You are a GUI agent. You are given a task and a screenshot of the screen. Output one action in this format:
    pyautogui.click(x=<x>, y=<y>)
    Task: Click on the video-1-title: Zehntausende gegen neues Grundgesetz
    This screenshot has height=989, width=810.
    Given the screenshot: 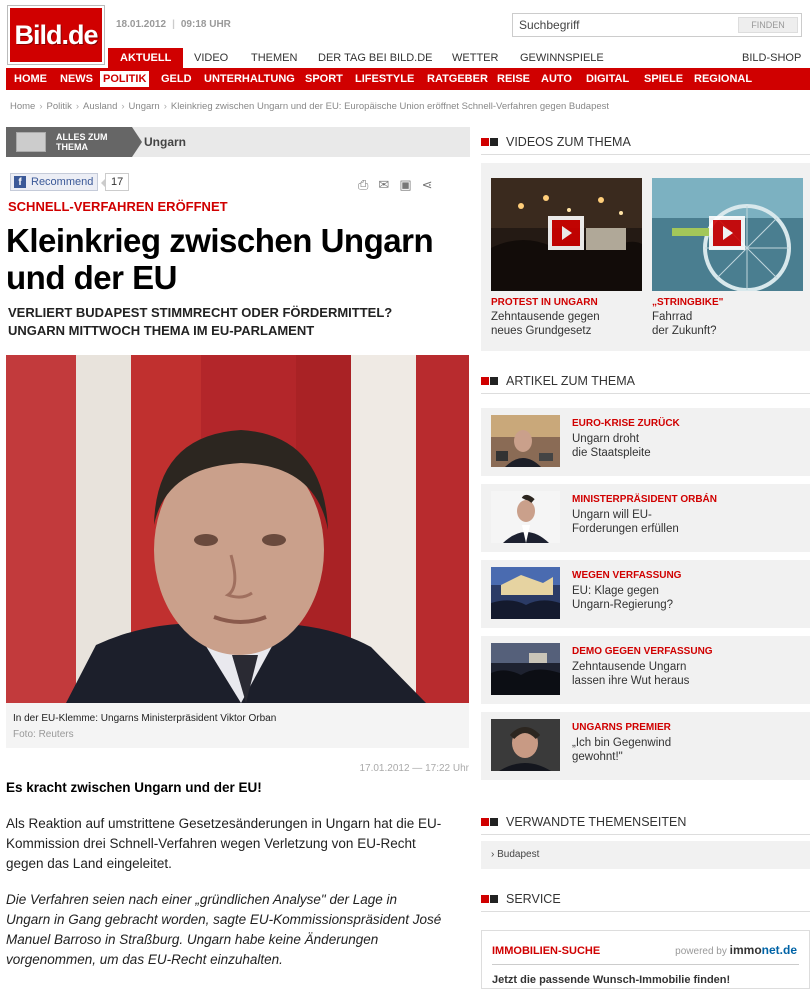 What is the action you would take?
    pyautogui.click(x=545, y=324)
    